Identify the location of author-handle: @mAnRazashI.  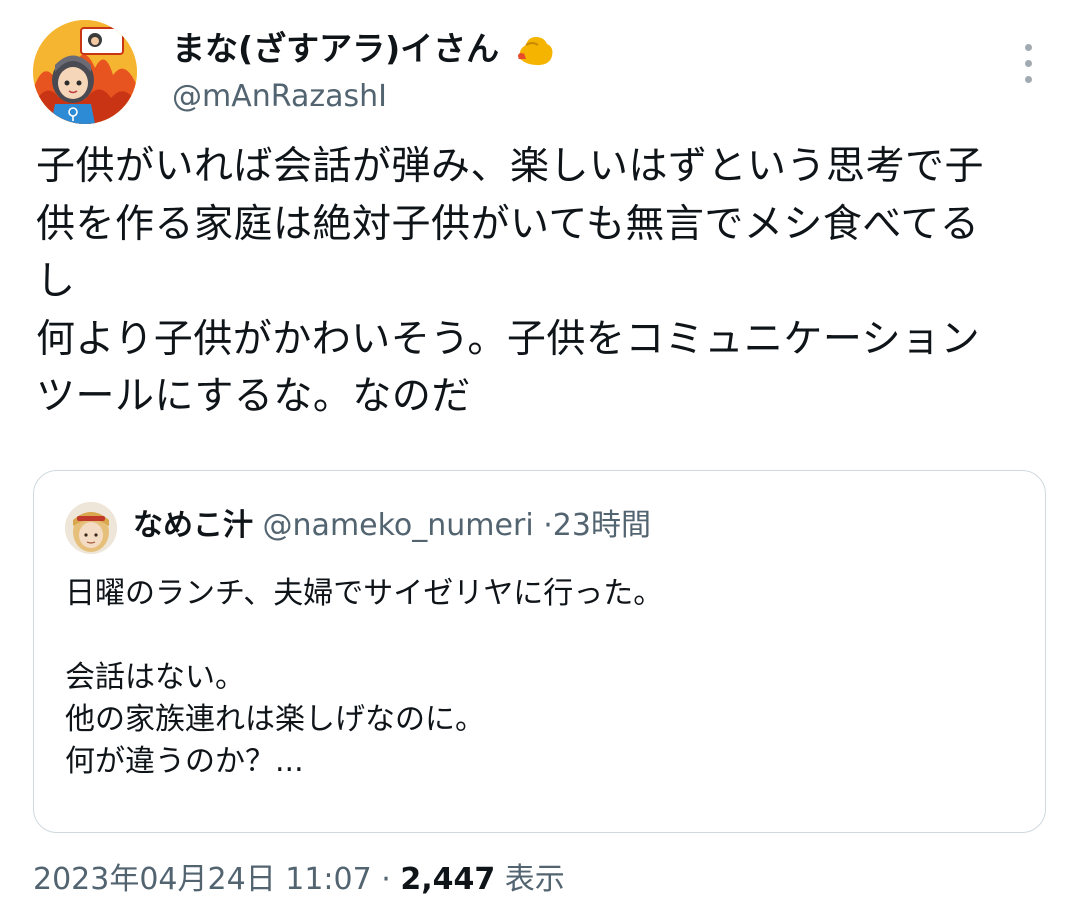
(279, 97).